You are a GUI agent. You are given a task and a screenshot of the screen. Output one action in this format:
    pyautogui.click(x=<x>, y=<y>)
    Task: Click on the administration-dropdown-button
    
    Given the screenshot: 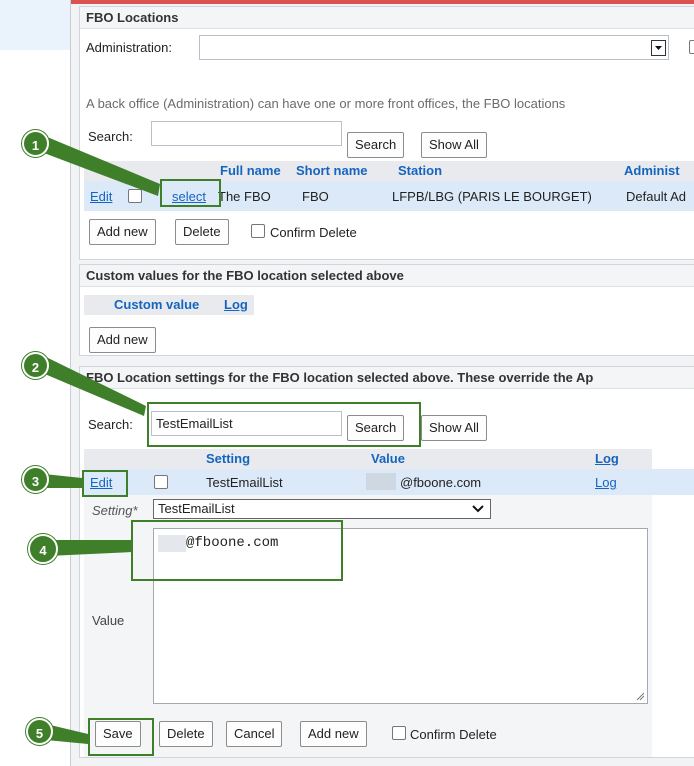 What is the action you would take?
    pyautogui.click(x=658, y=48)
    